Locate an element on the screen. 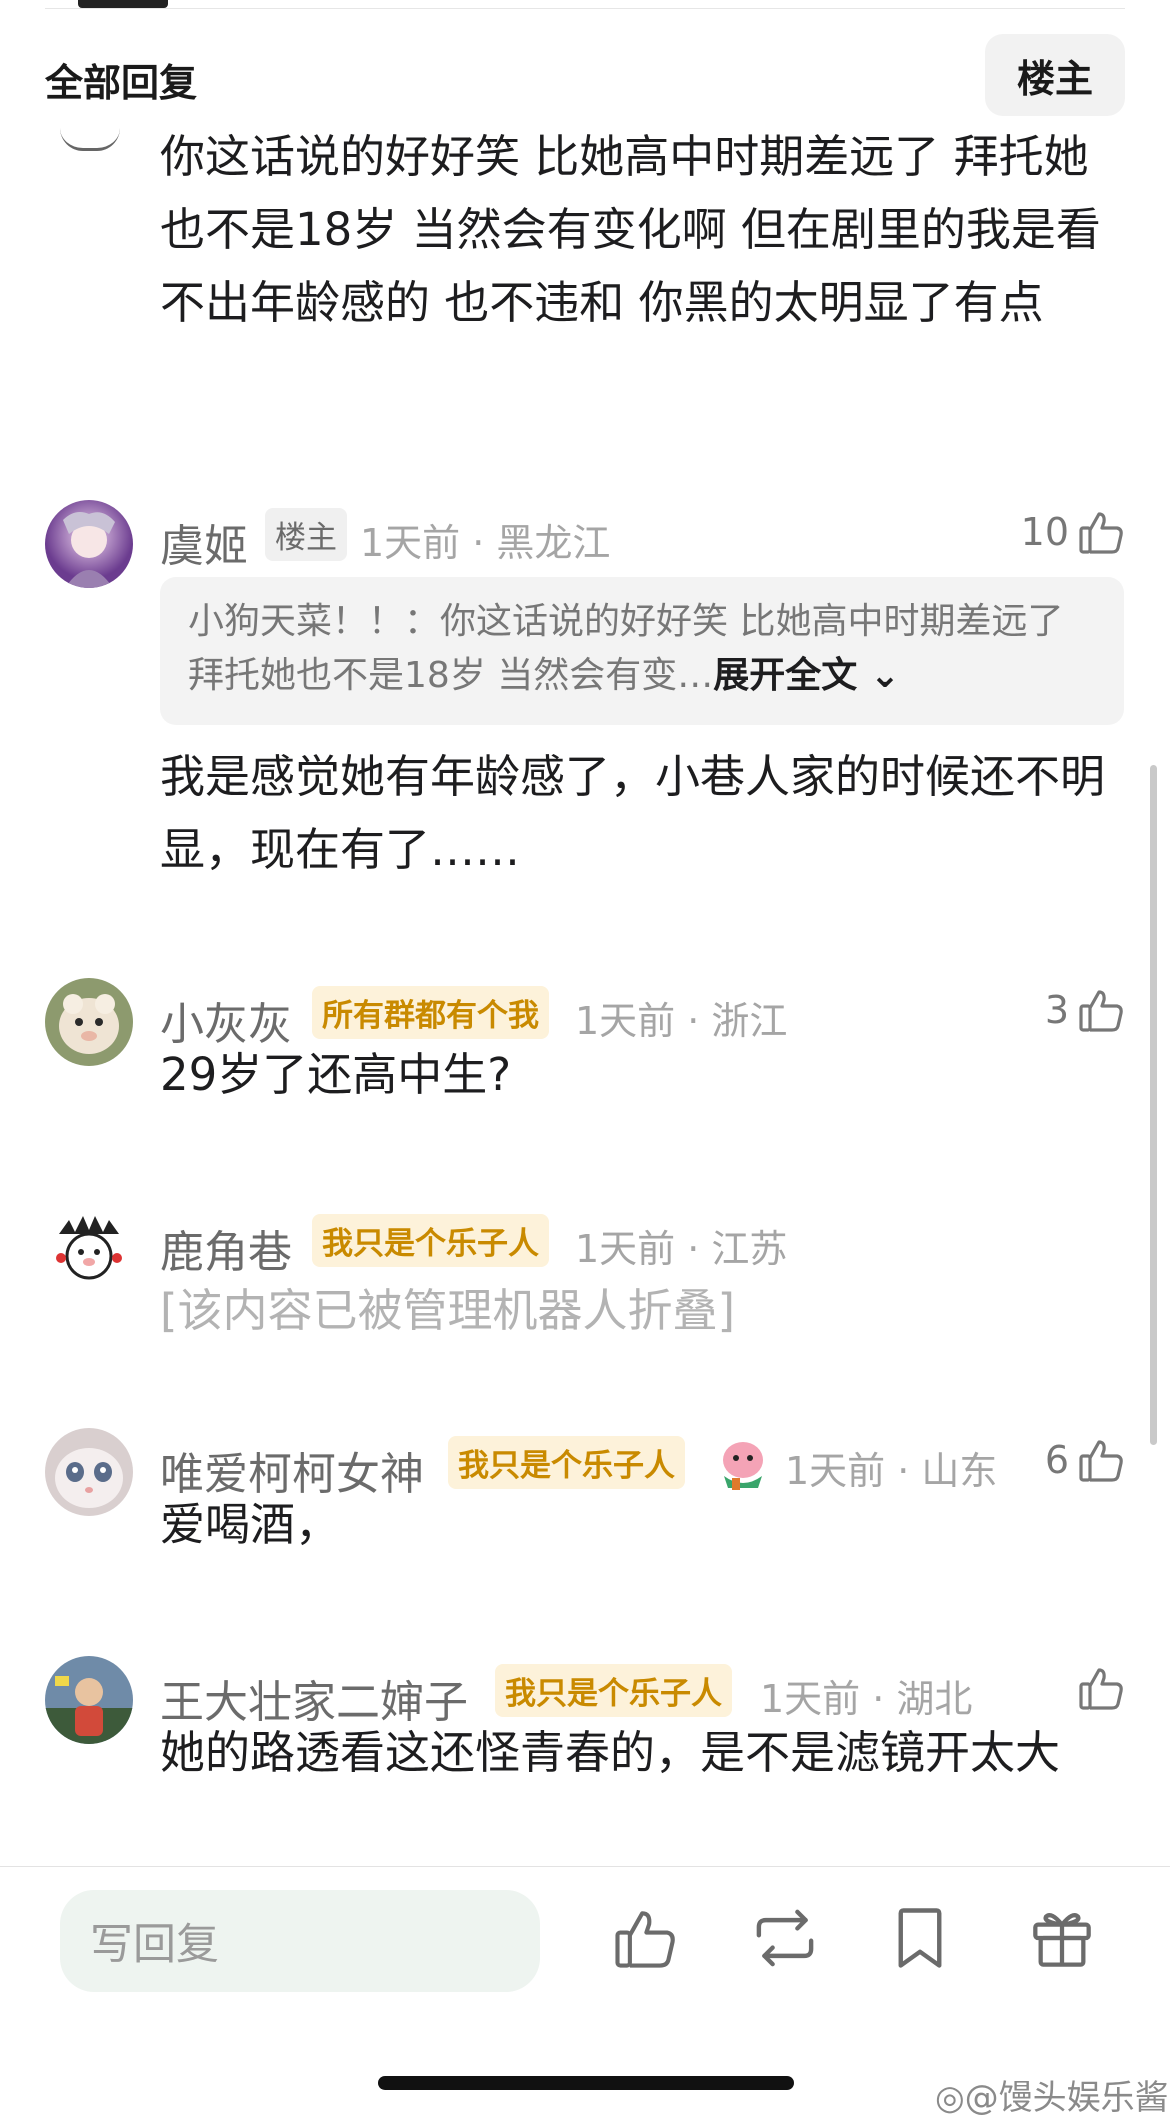  bookmark-button is located at coordinates (925, 1941).